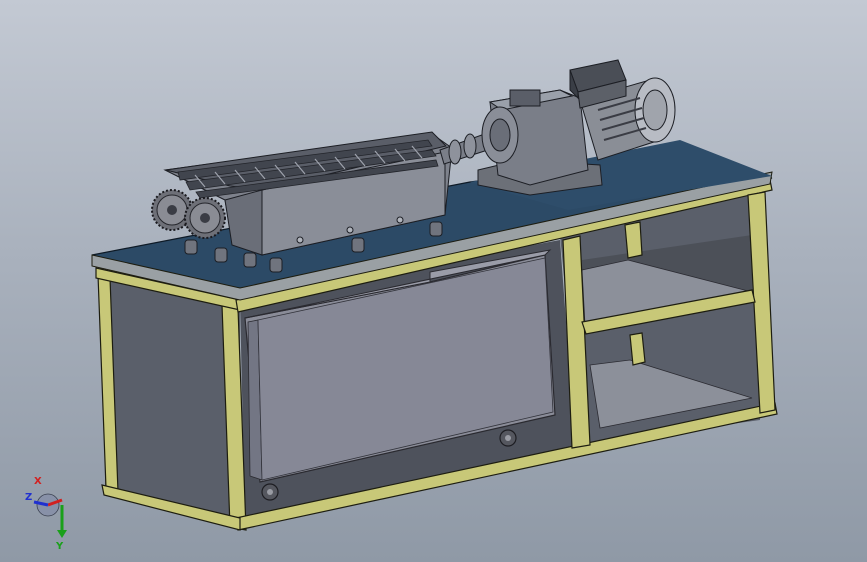 The image size is (867, 562). I want to click on drive-gears, so click(188, 214).